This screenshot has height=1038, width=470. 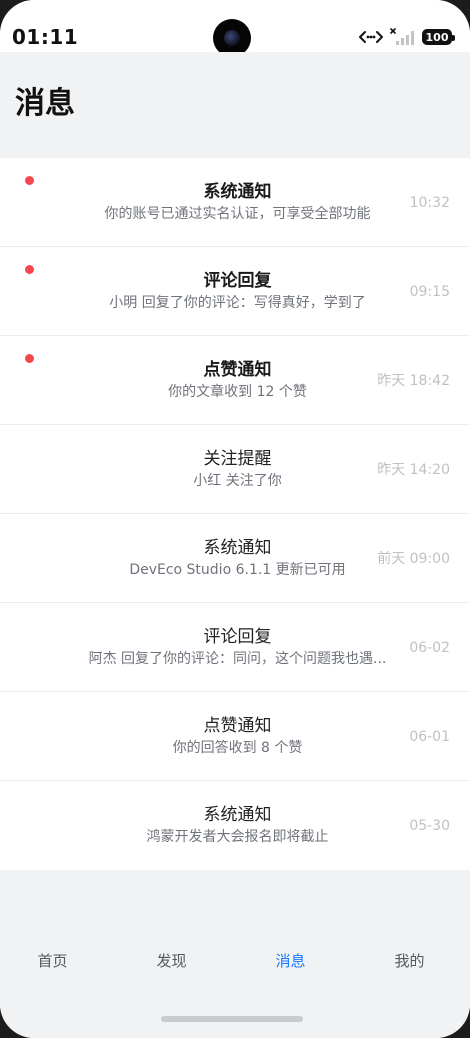 What do you see at coordinates (237, 214) in the screenshot?
I see `message-preview: 你的账号已通过实名认证，可享受全部功能` at bounding box center [237, 214].